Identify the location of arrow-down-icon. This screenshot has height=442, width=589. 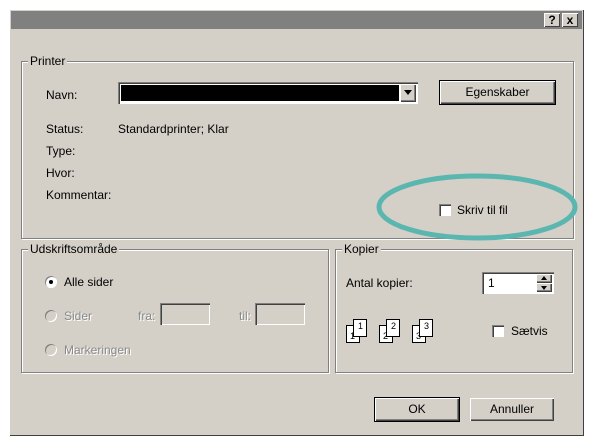
(544, 288).